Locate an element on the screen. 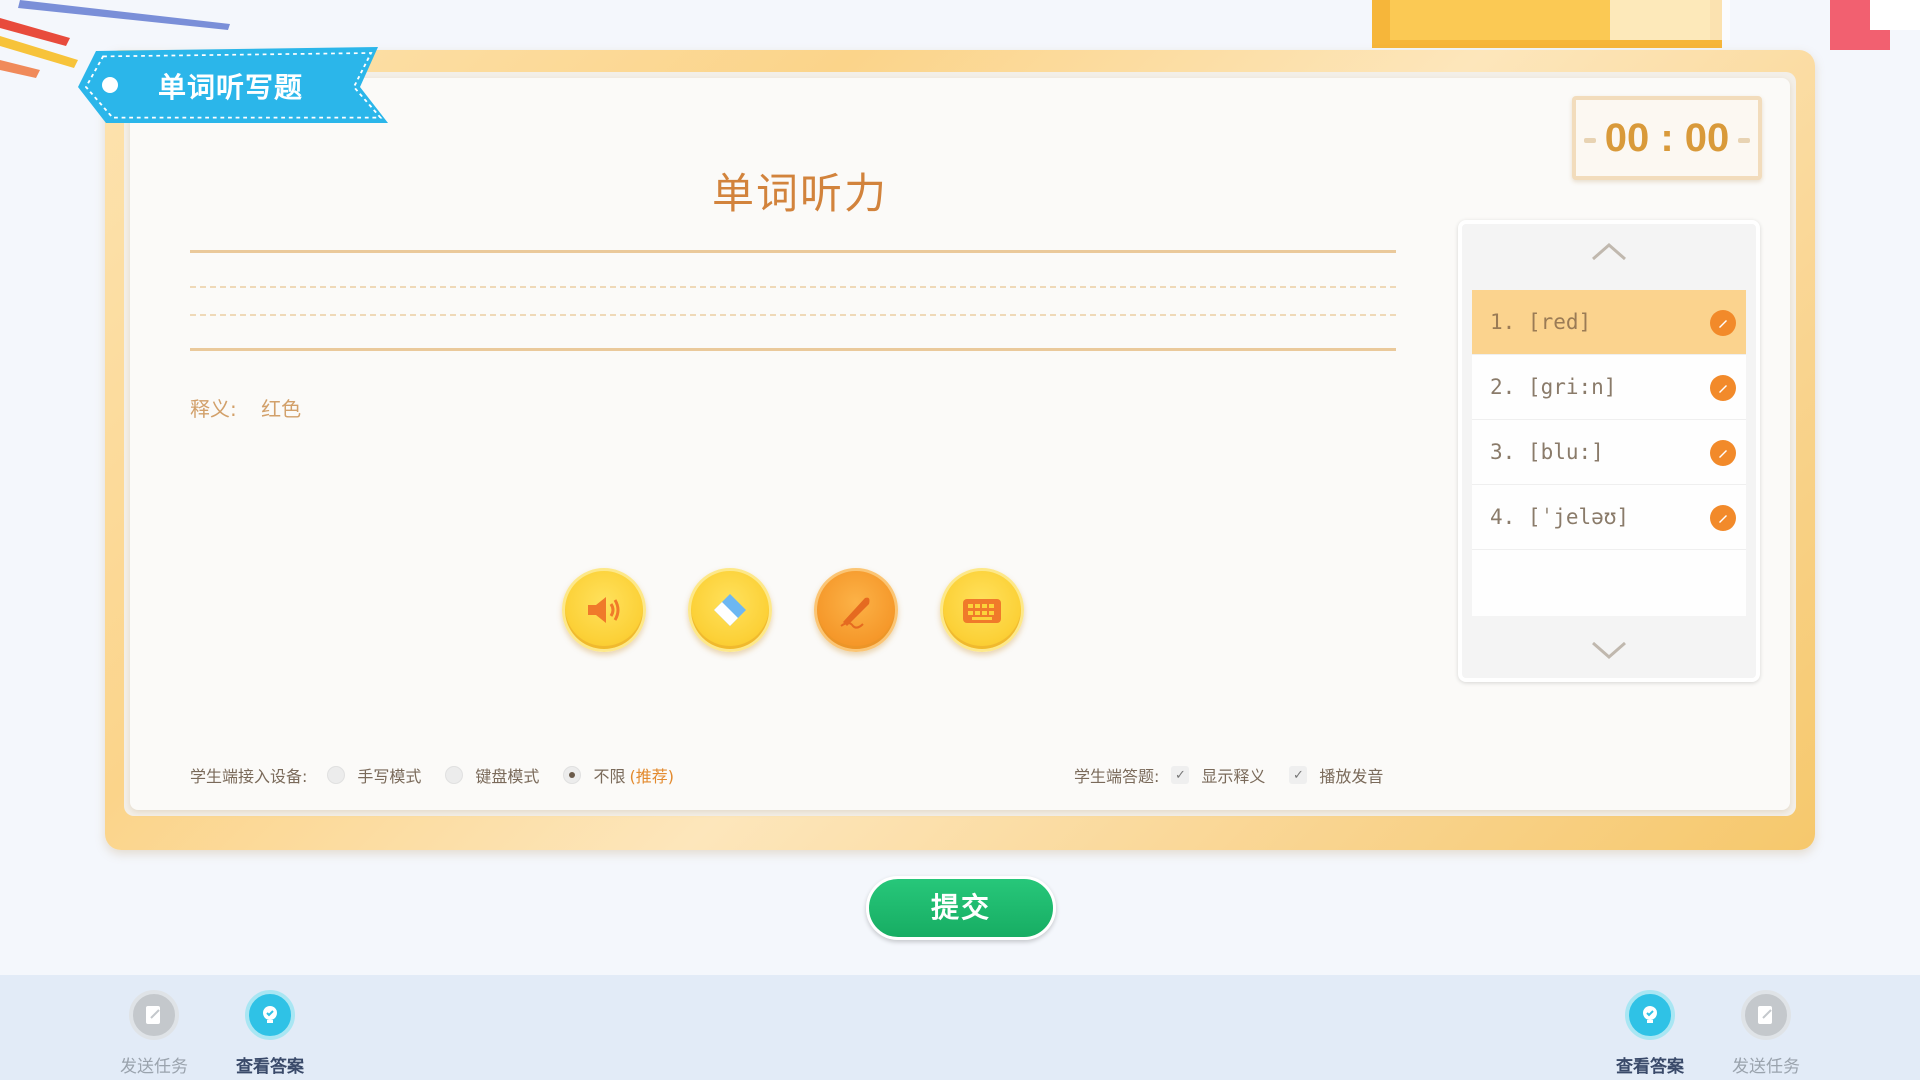 This screenshot has height=1080, width=1920. meaning-value: 红色 is located at coordinates (281, 409).